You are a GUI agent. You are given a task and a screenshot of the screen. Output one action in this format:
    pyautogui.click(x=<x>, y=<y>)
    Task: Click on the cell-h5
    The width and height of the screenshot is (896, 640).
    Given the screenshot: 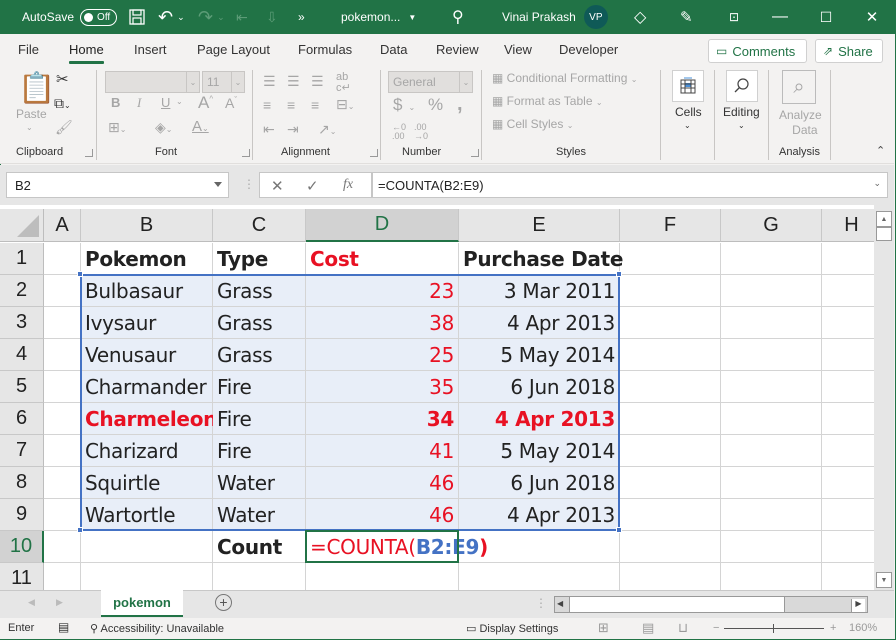 What is the action you would take?
    pyautogui.click(x=852, y=387)
    